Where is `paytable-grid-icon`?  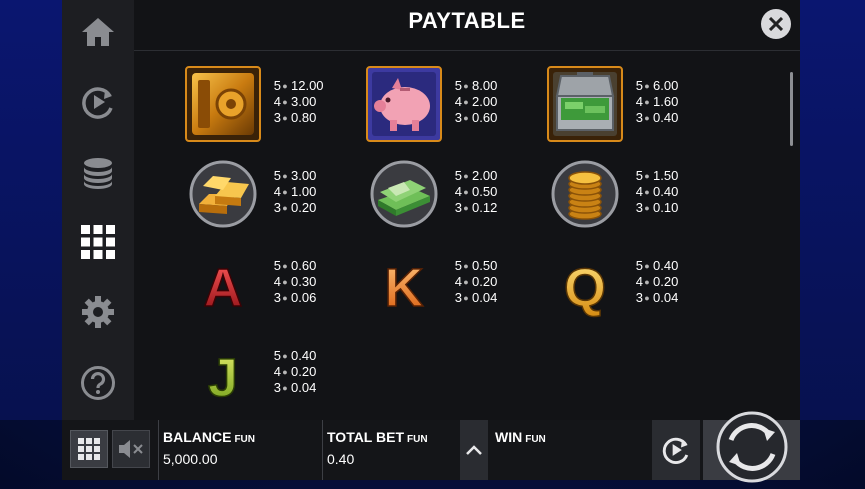
paytable-grid-icon is located at coordinates (98, 242).